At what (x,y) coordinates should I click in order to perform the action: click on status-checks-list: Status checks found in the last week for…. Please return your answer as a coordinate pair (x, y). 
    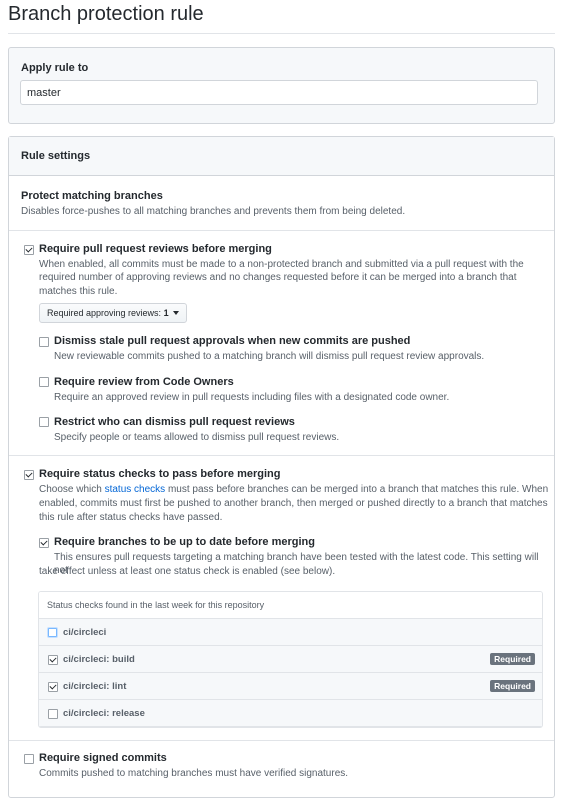
    Looking at the image, I should click on (290, 659).